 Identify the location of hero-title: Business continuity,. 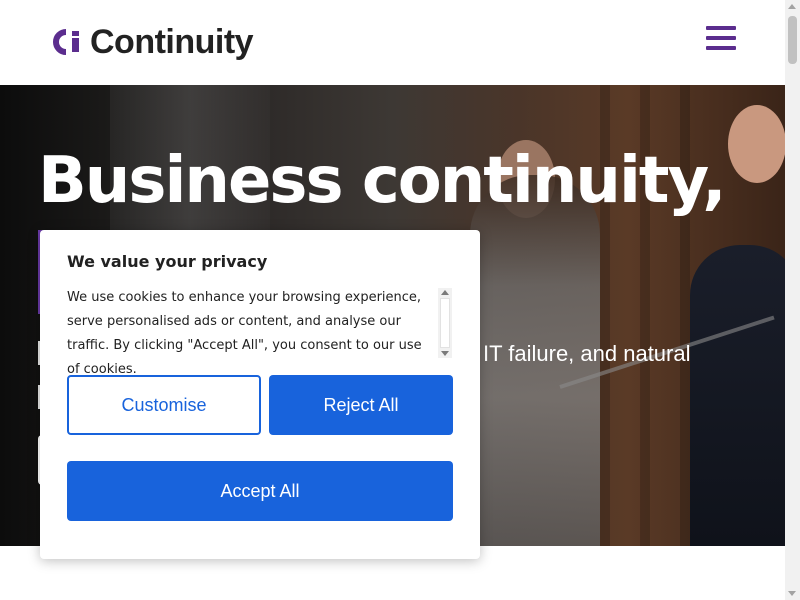
(382, 181).